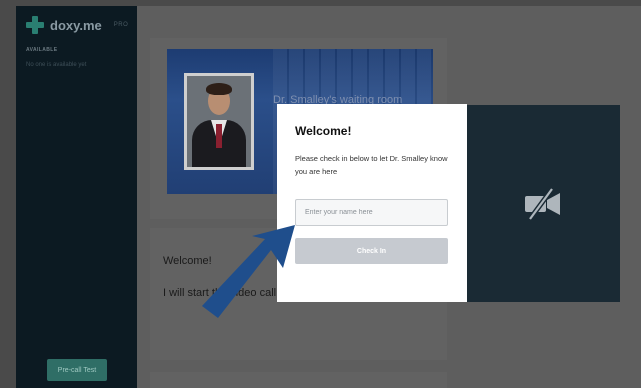  Describe the element at coordinates (187, 261) in the screenshot. I see `welcome-card-title: Welcome!` at that location.